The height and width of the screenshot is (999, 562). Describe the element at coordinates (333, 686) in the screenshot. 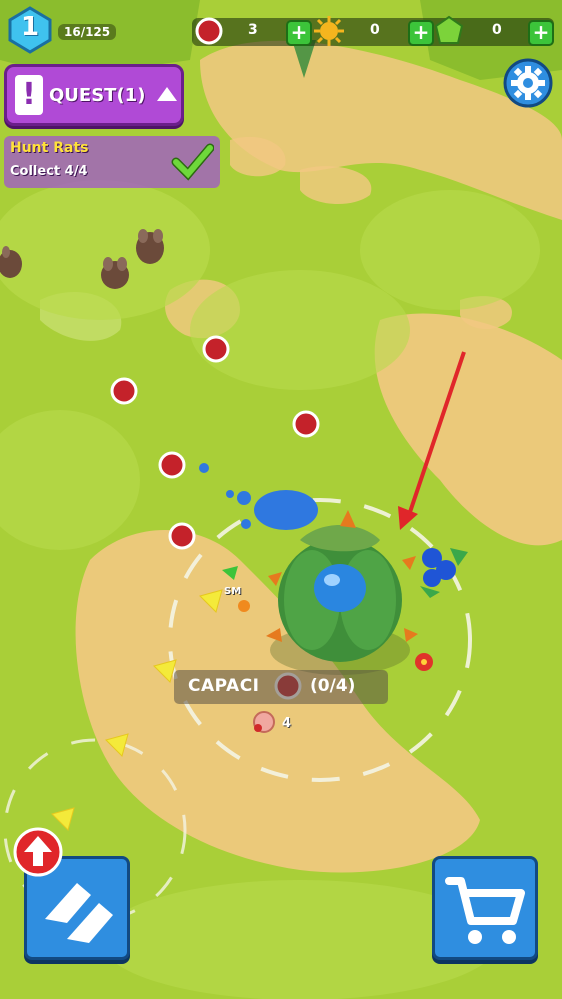

I see `capacity-count: (0/4)` at that location.